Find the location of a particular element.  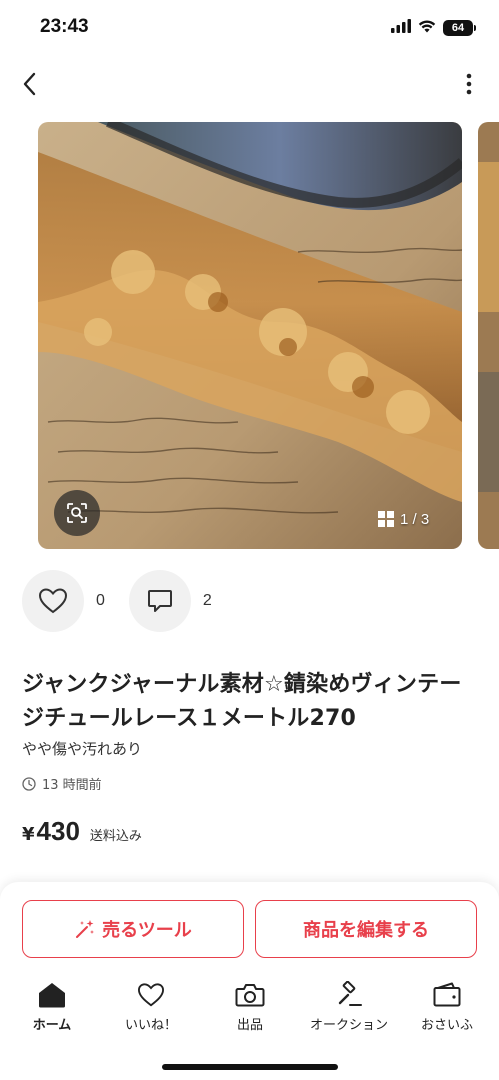

camera-icon is located at coordinates (250, 995).